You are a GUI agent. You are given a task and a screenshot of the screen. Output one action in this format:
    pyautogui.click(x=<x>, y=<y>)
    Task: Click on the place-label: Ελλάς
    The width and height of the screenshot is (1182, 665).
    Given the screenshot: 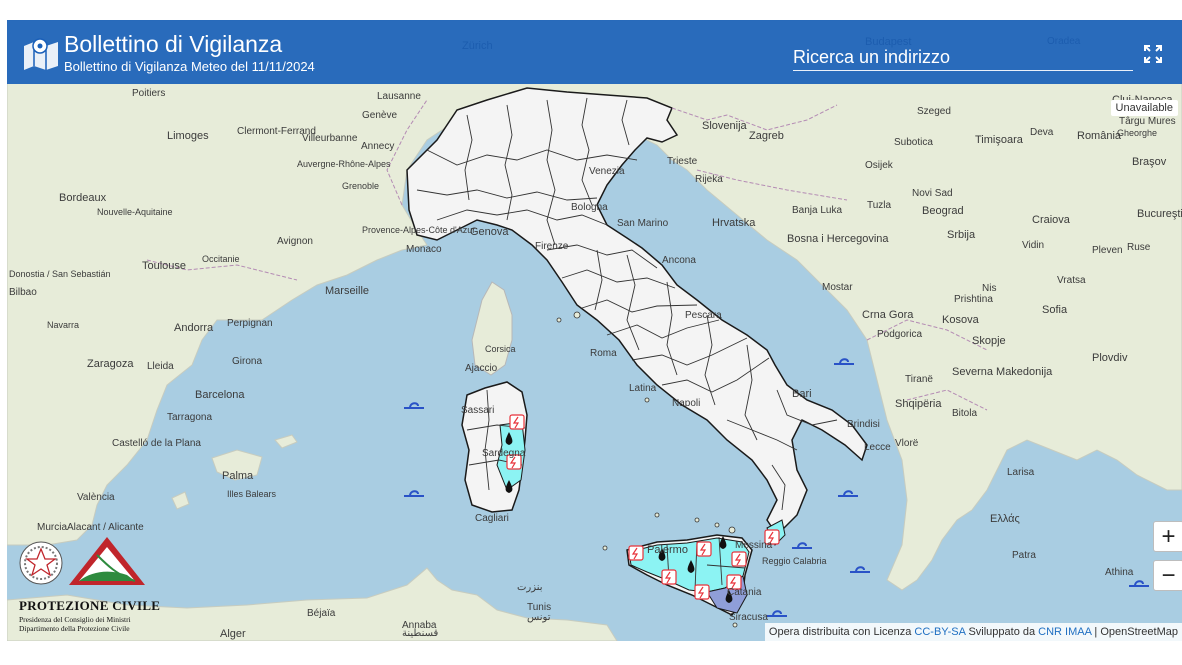 What is the action you would take?
    pyautogui.click(x=1005, y=519)
    